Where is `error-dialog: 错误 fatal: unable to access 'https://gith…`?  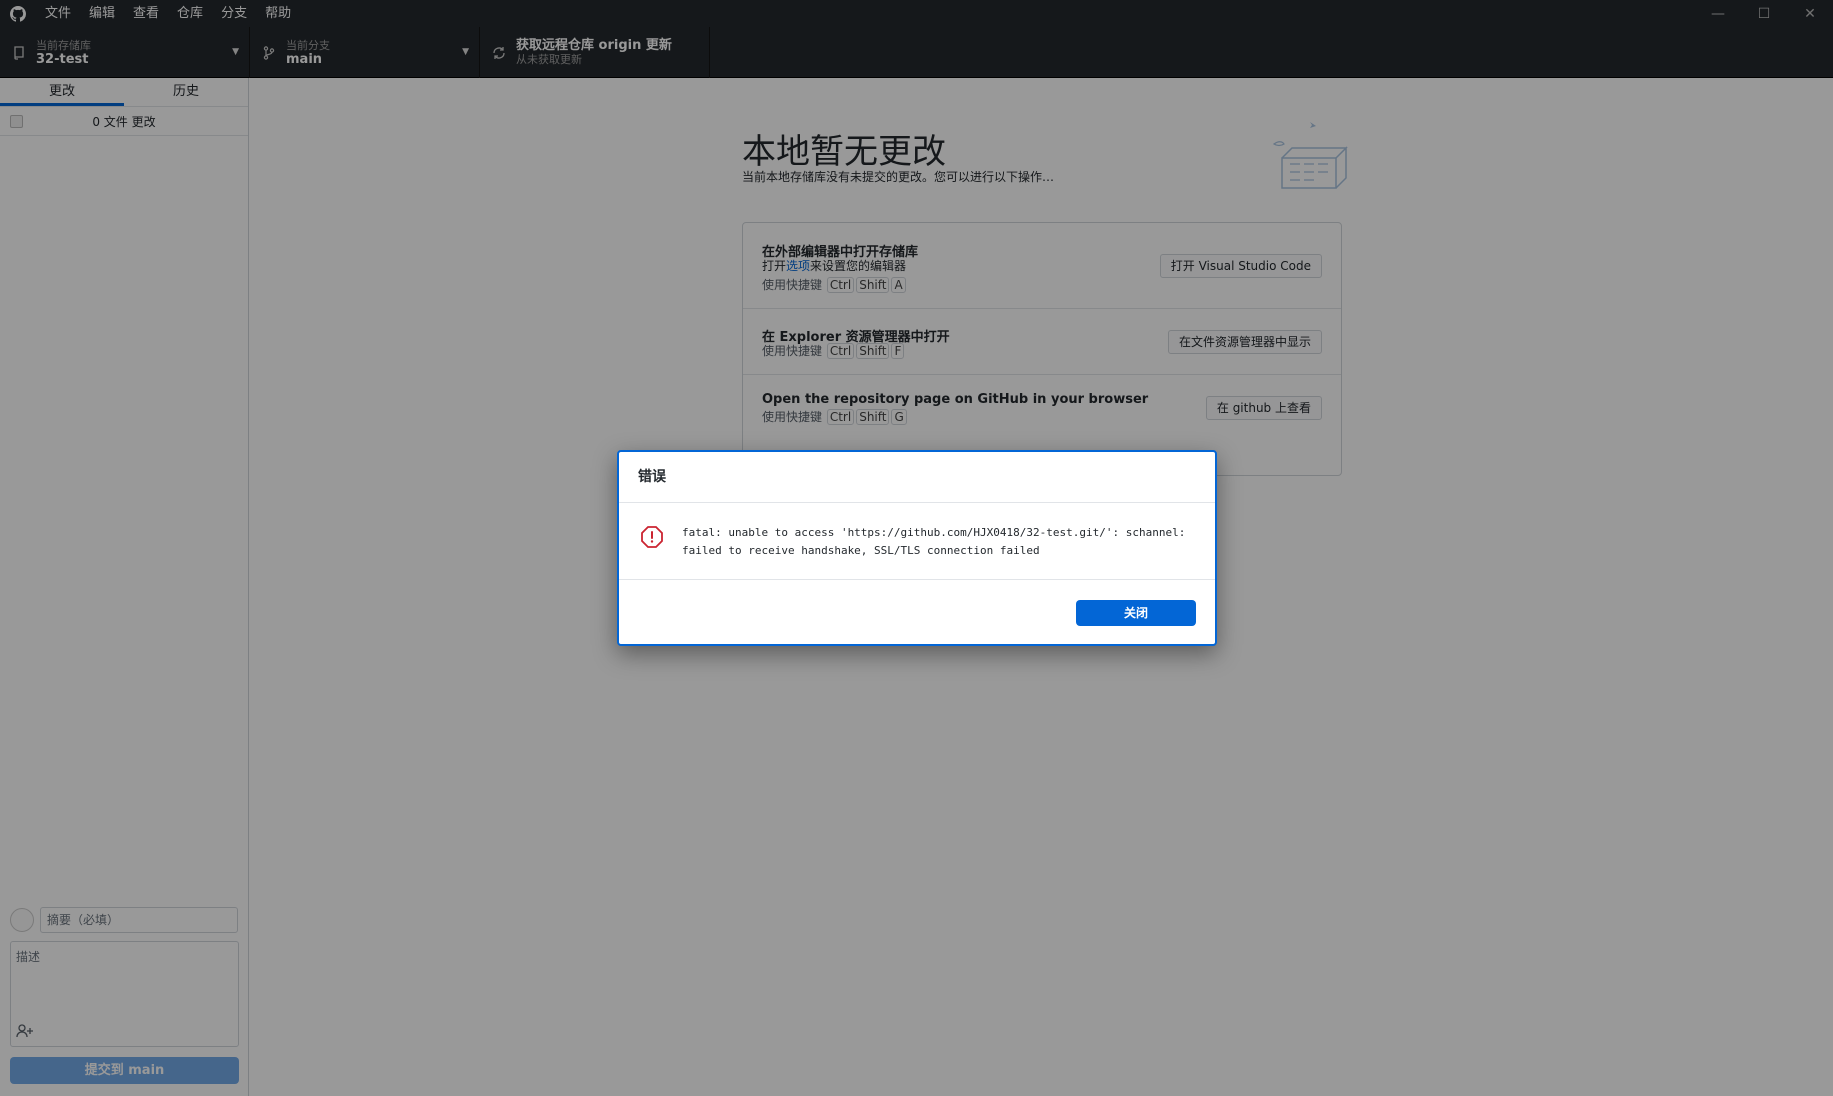 error-dialog: 错误 fatal: unable to access 'https://gith… is located at coordinates (917, 548).